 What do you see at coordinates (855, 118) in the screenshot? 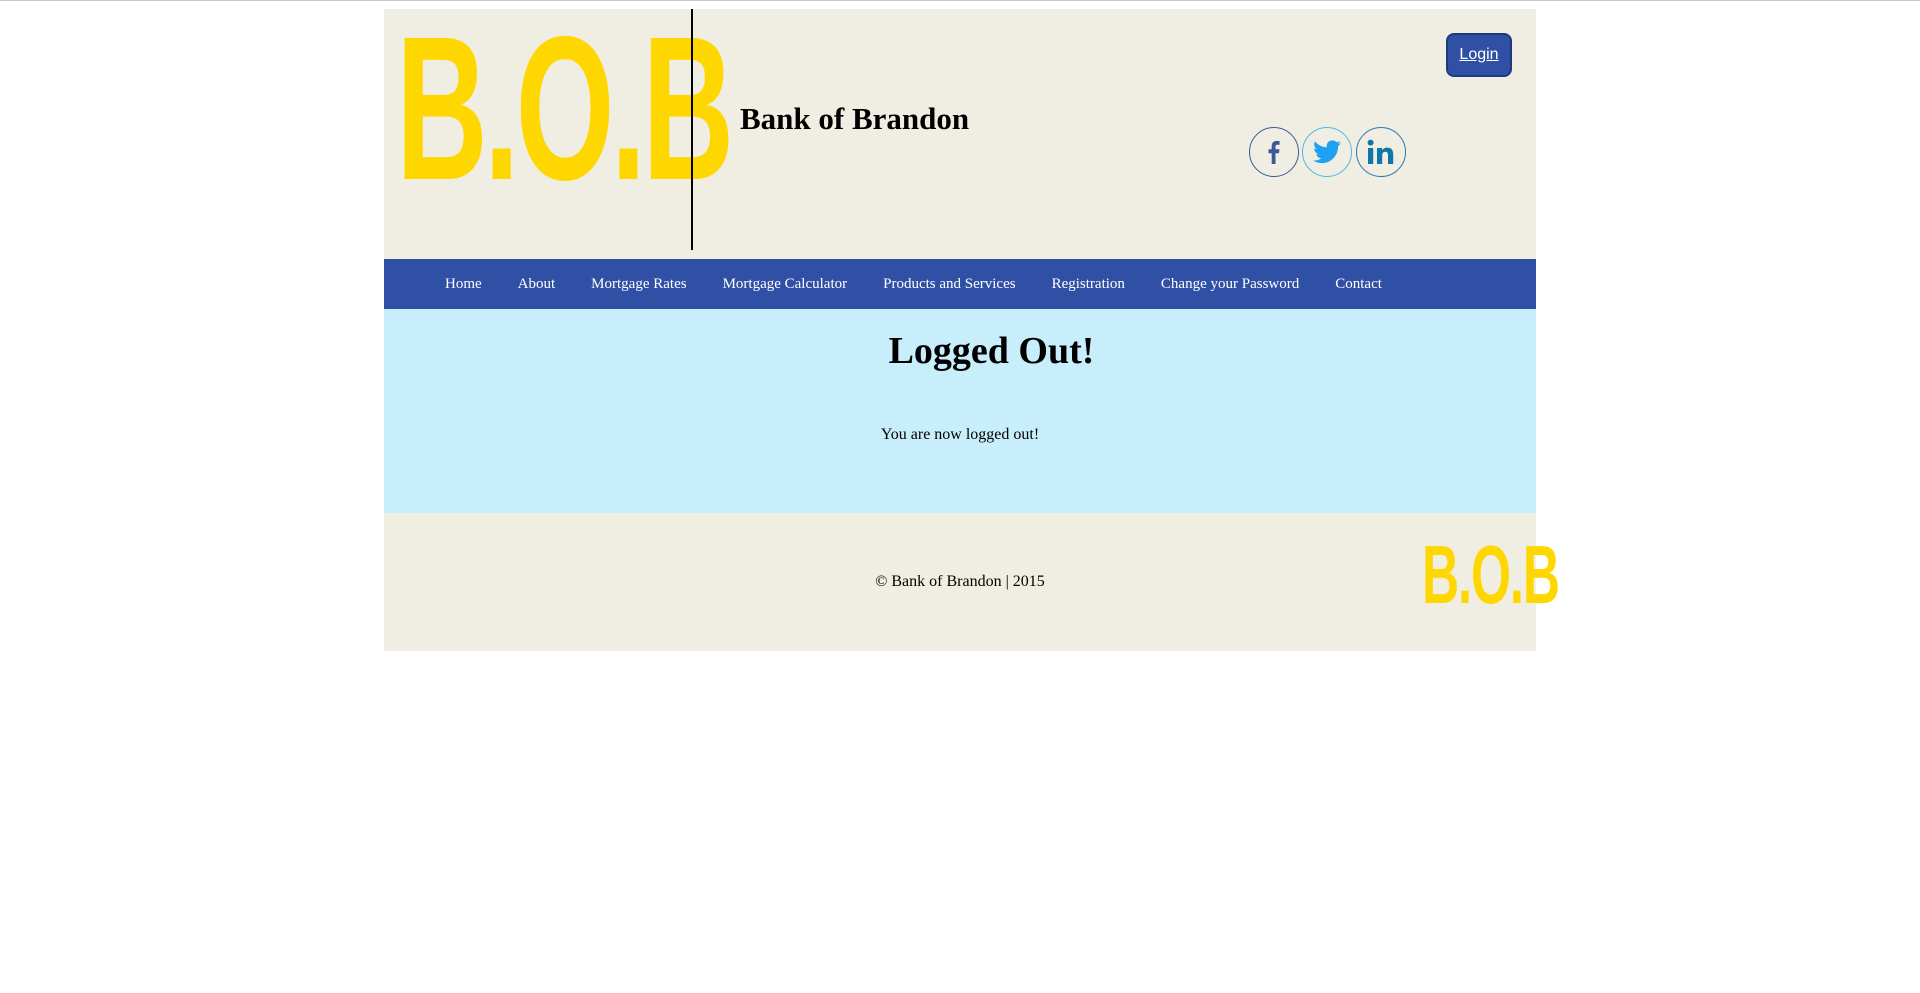
I see `site-title: Bank of Brandon` at bounding box center [855, 118].